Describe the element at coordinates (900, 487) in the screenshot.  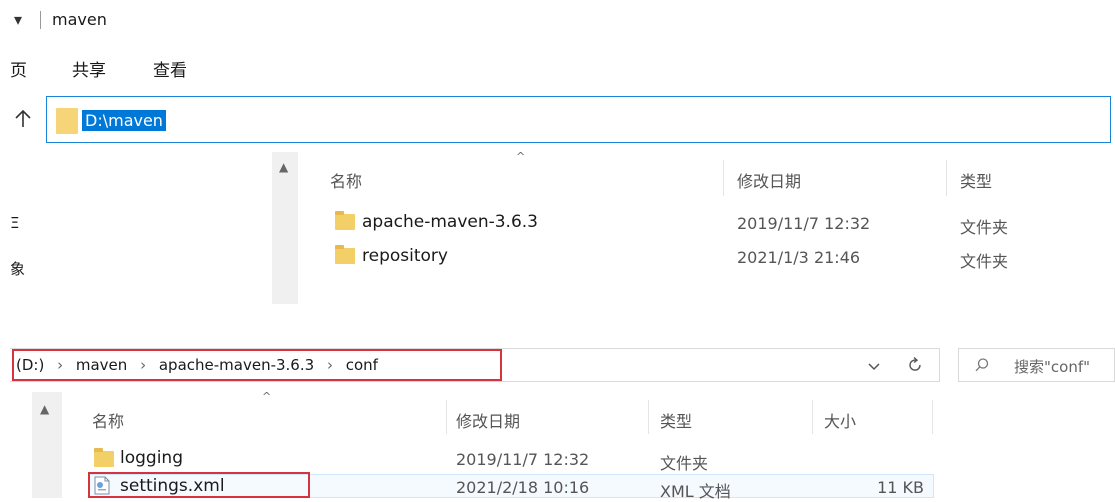
I see `file-size: 11 KB` at that location.